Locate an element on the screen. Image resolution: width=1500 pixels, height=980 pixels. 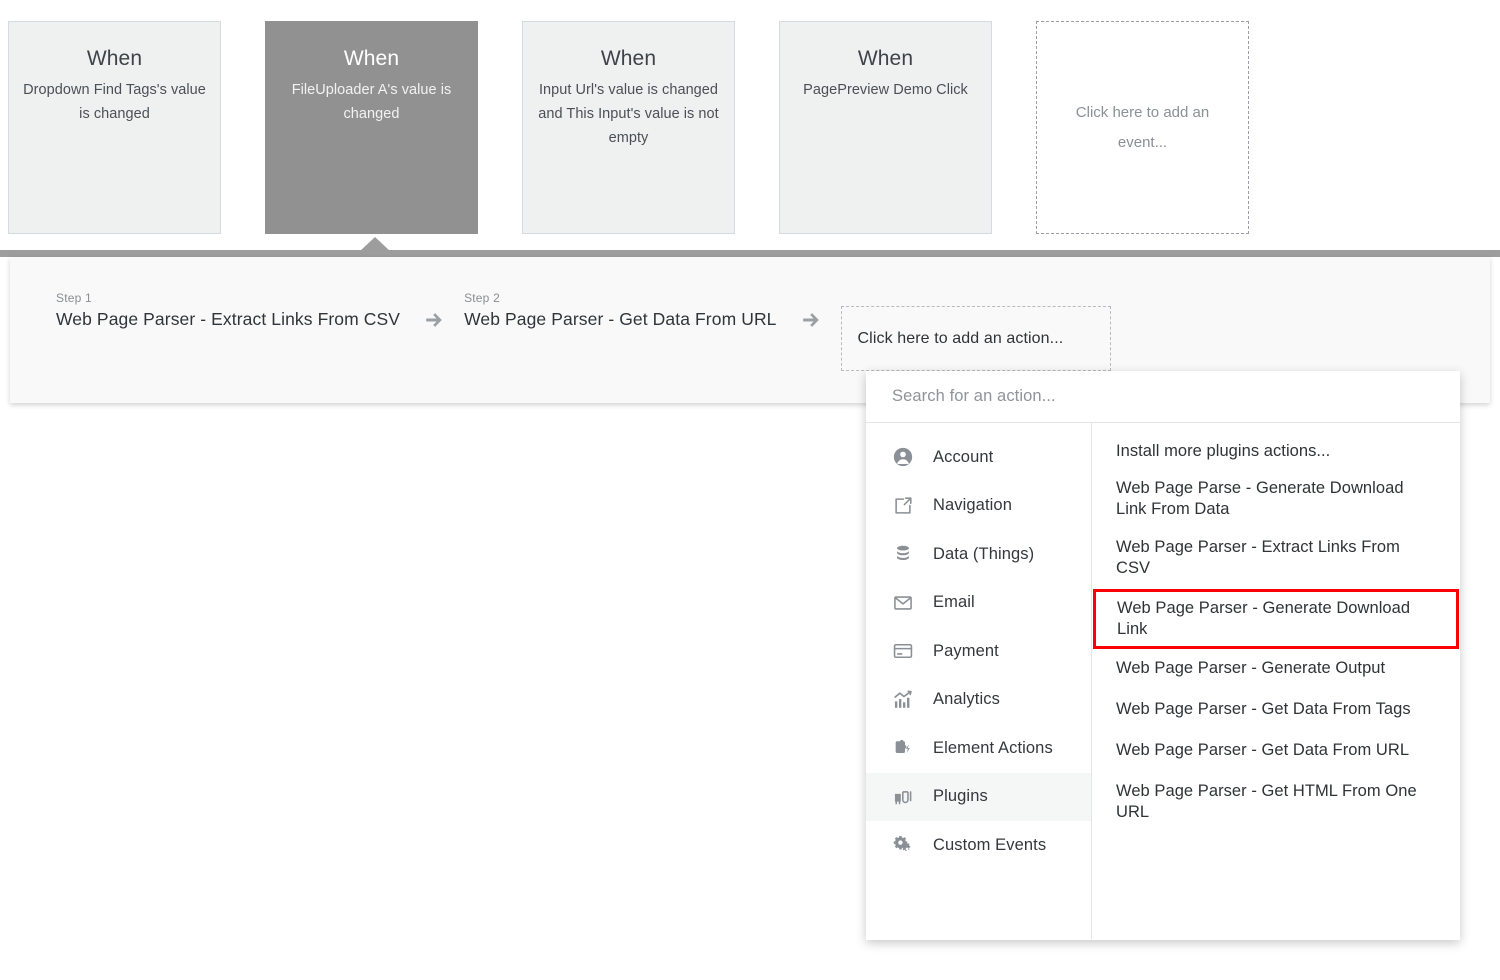
category-item-analytics: Analytics is located at coordinates (978, 700).